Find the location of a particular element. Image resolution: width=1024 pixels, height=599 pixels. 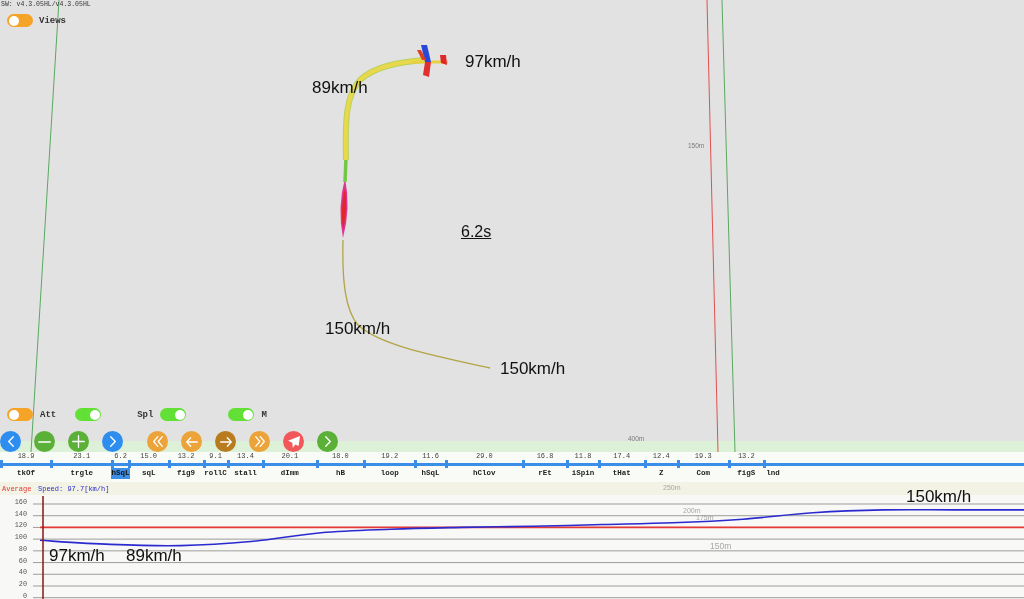

airplane-icon is located at coordinates (430, 61).